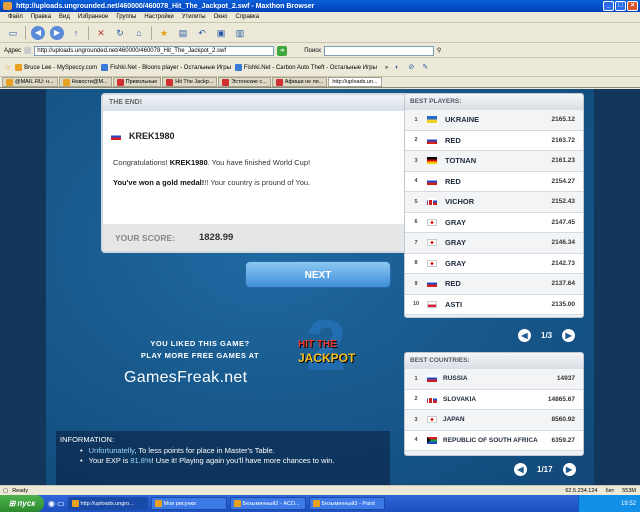 This screenshot has width=640, height=512. I want to click on star-icon: ☆, so click(8, 67).